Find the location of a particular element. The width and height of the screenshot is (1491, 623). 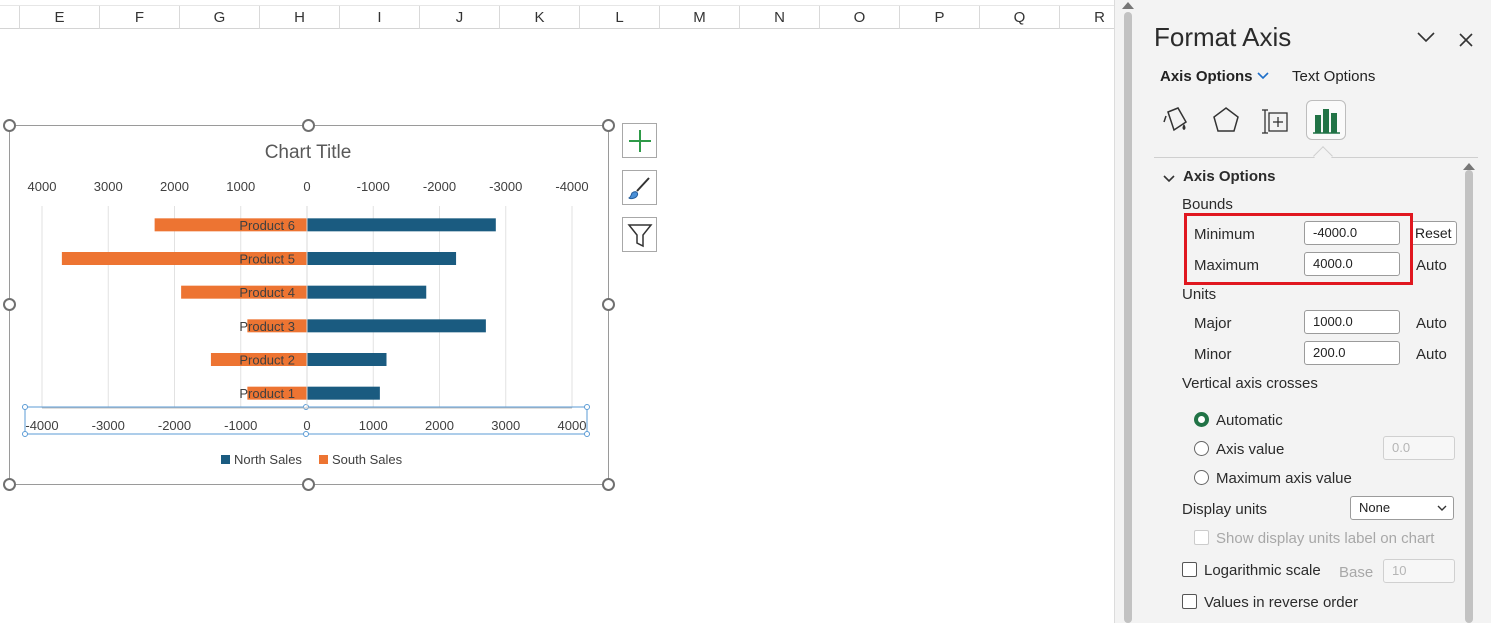

column-header-l: L is located at coordinates (620, 17).